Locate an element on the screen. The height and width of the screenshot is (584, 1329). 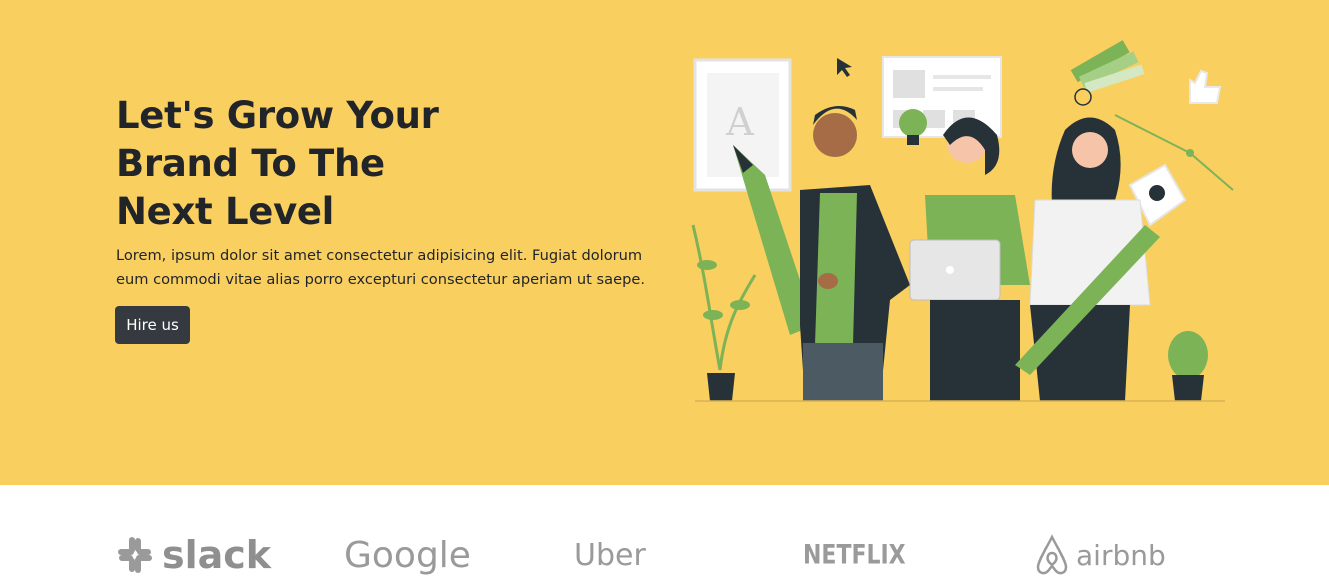
man-figure is located at coordinates (855, 253).